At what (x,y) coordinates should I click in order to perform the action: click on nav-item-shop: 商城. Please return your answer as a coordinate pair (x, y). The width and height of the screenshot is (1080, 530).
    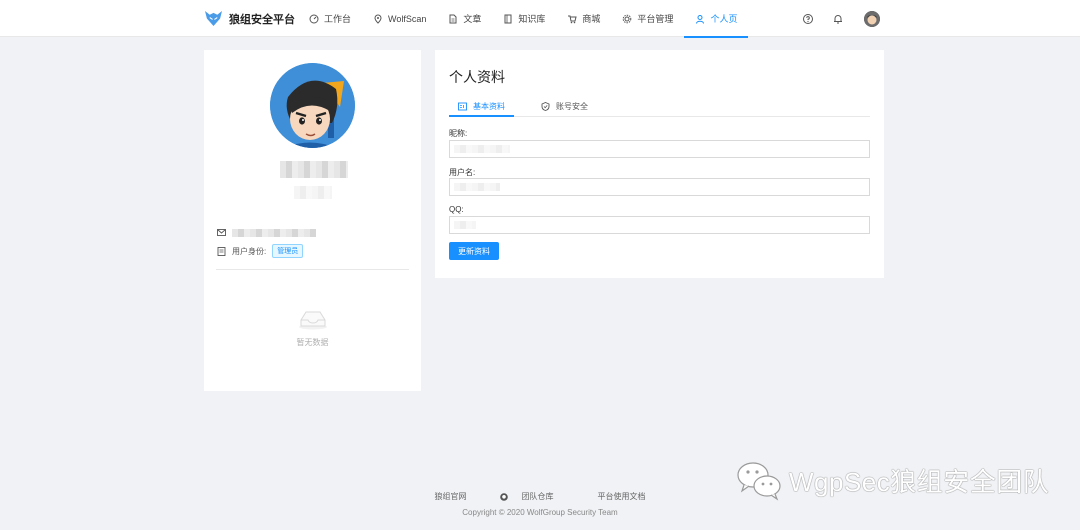
    Looking at the image, I should click on (583, 18).